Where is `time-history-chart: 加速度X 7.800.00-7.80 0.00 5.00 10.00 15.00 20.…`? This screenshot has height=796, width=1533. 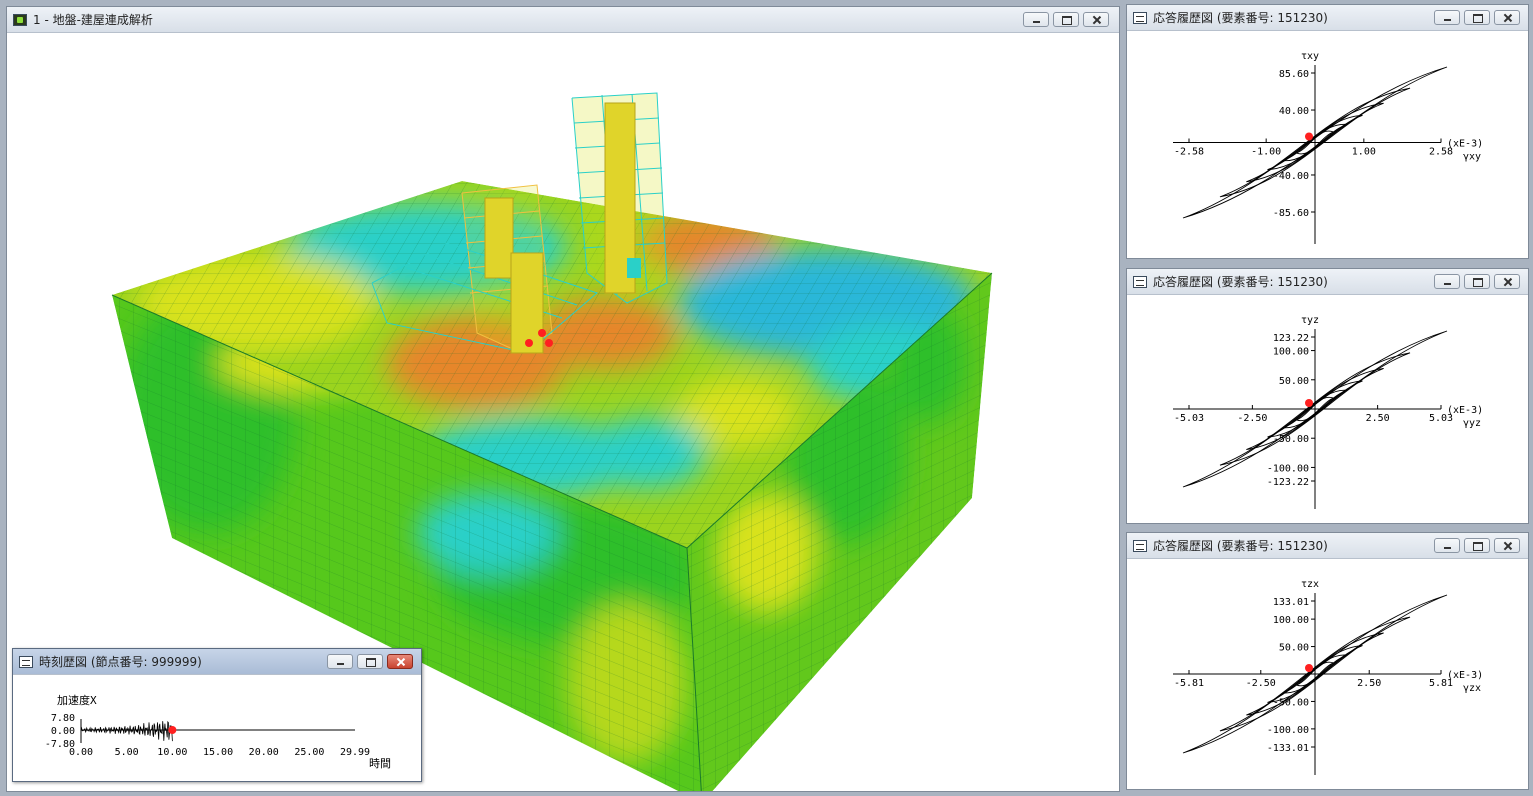
time-history-chart: 加速度X 7.800.00-7.80 0.00 5.00 10.00 15.00 20.… is located at coordinates (218, 731).